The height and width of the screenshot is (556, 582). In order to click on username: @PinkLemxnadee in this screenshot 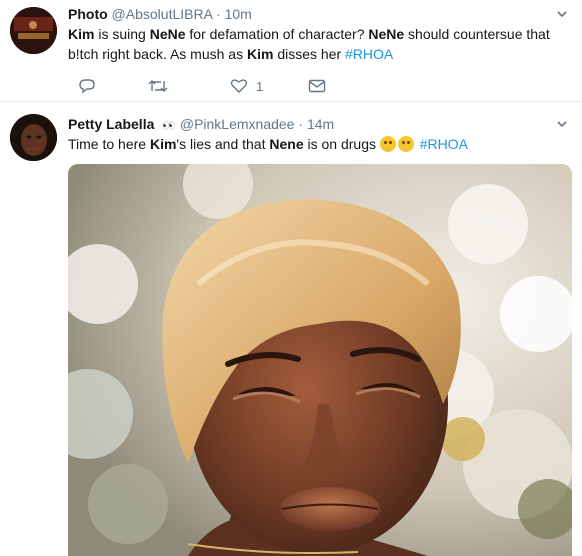, I will do `click(237, 124)`.